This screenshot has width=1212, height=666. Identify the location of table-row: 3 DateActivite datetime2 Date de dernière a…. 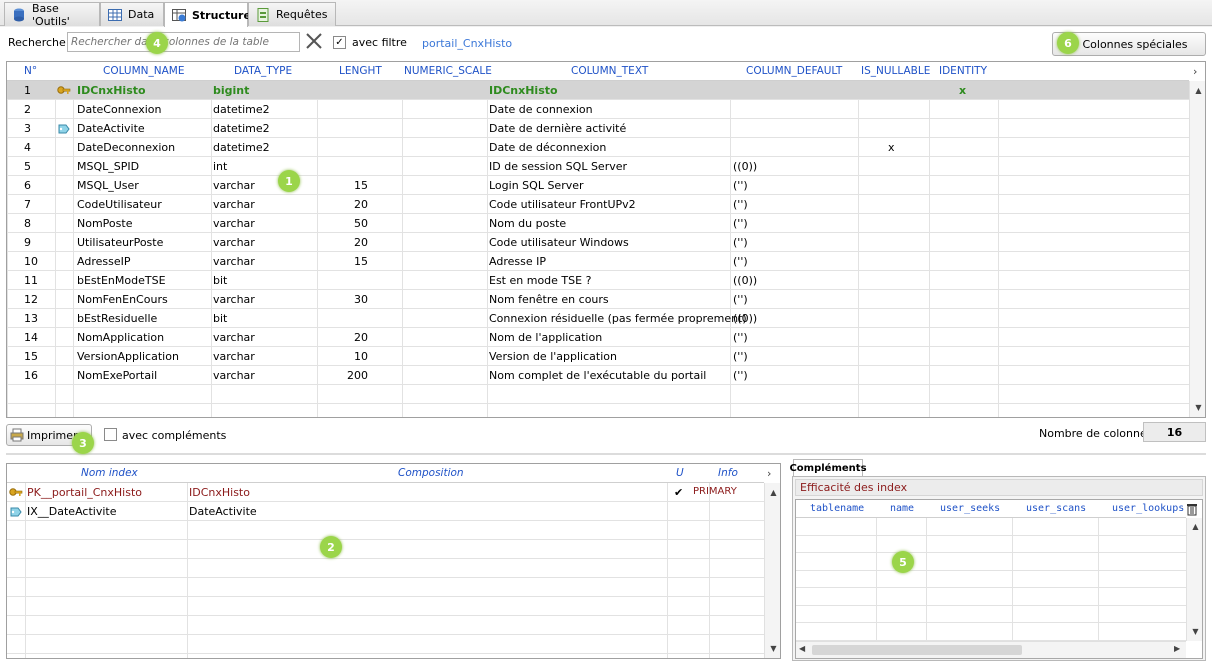
(598, 128).